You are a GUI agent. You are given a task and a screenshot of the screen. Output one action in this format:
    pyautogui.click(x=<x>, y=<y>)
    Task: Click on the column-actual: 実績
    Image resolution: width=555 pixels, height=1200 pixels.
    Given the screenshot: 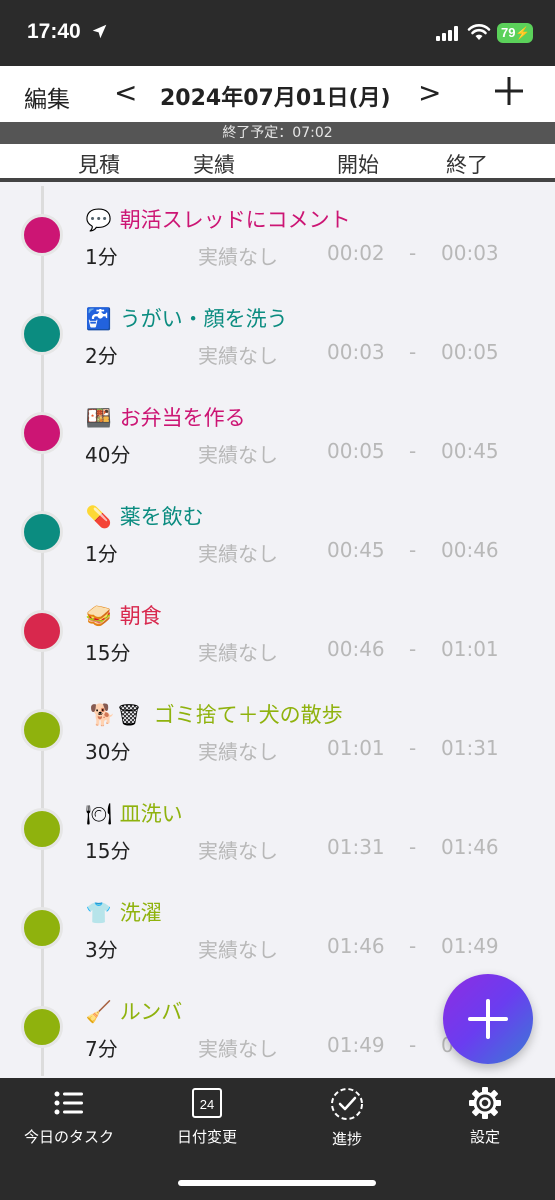 What is the action you would take?
    pyautogui.click(x=214, y=165)
    